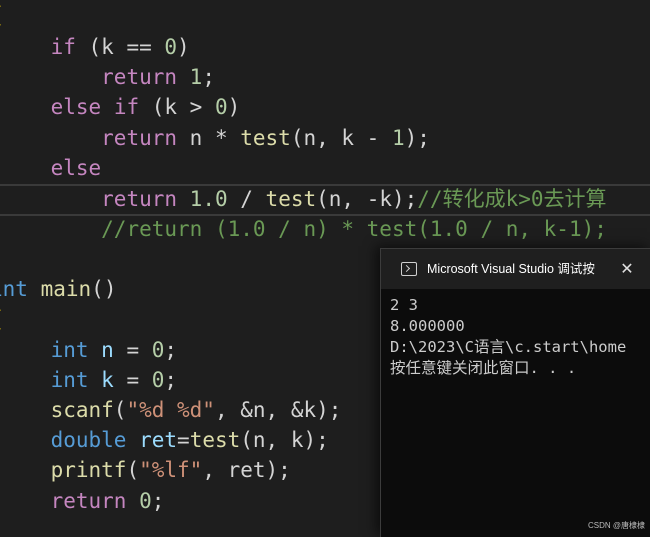 This screenshot has height=537, width=650. I want to click on code-line: if (k == 0), so click(120, 47).